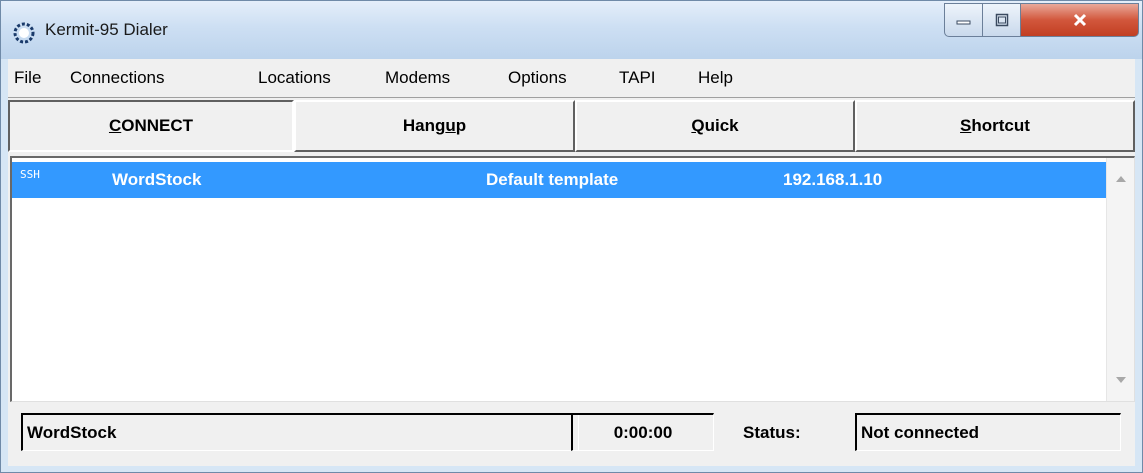 Image resolution: width=1143 pixels, height=473 pixels. I want to click on hangup-label-b: p, so click(461, 125).